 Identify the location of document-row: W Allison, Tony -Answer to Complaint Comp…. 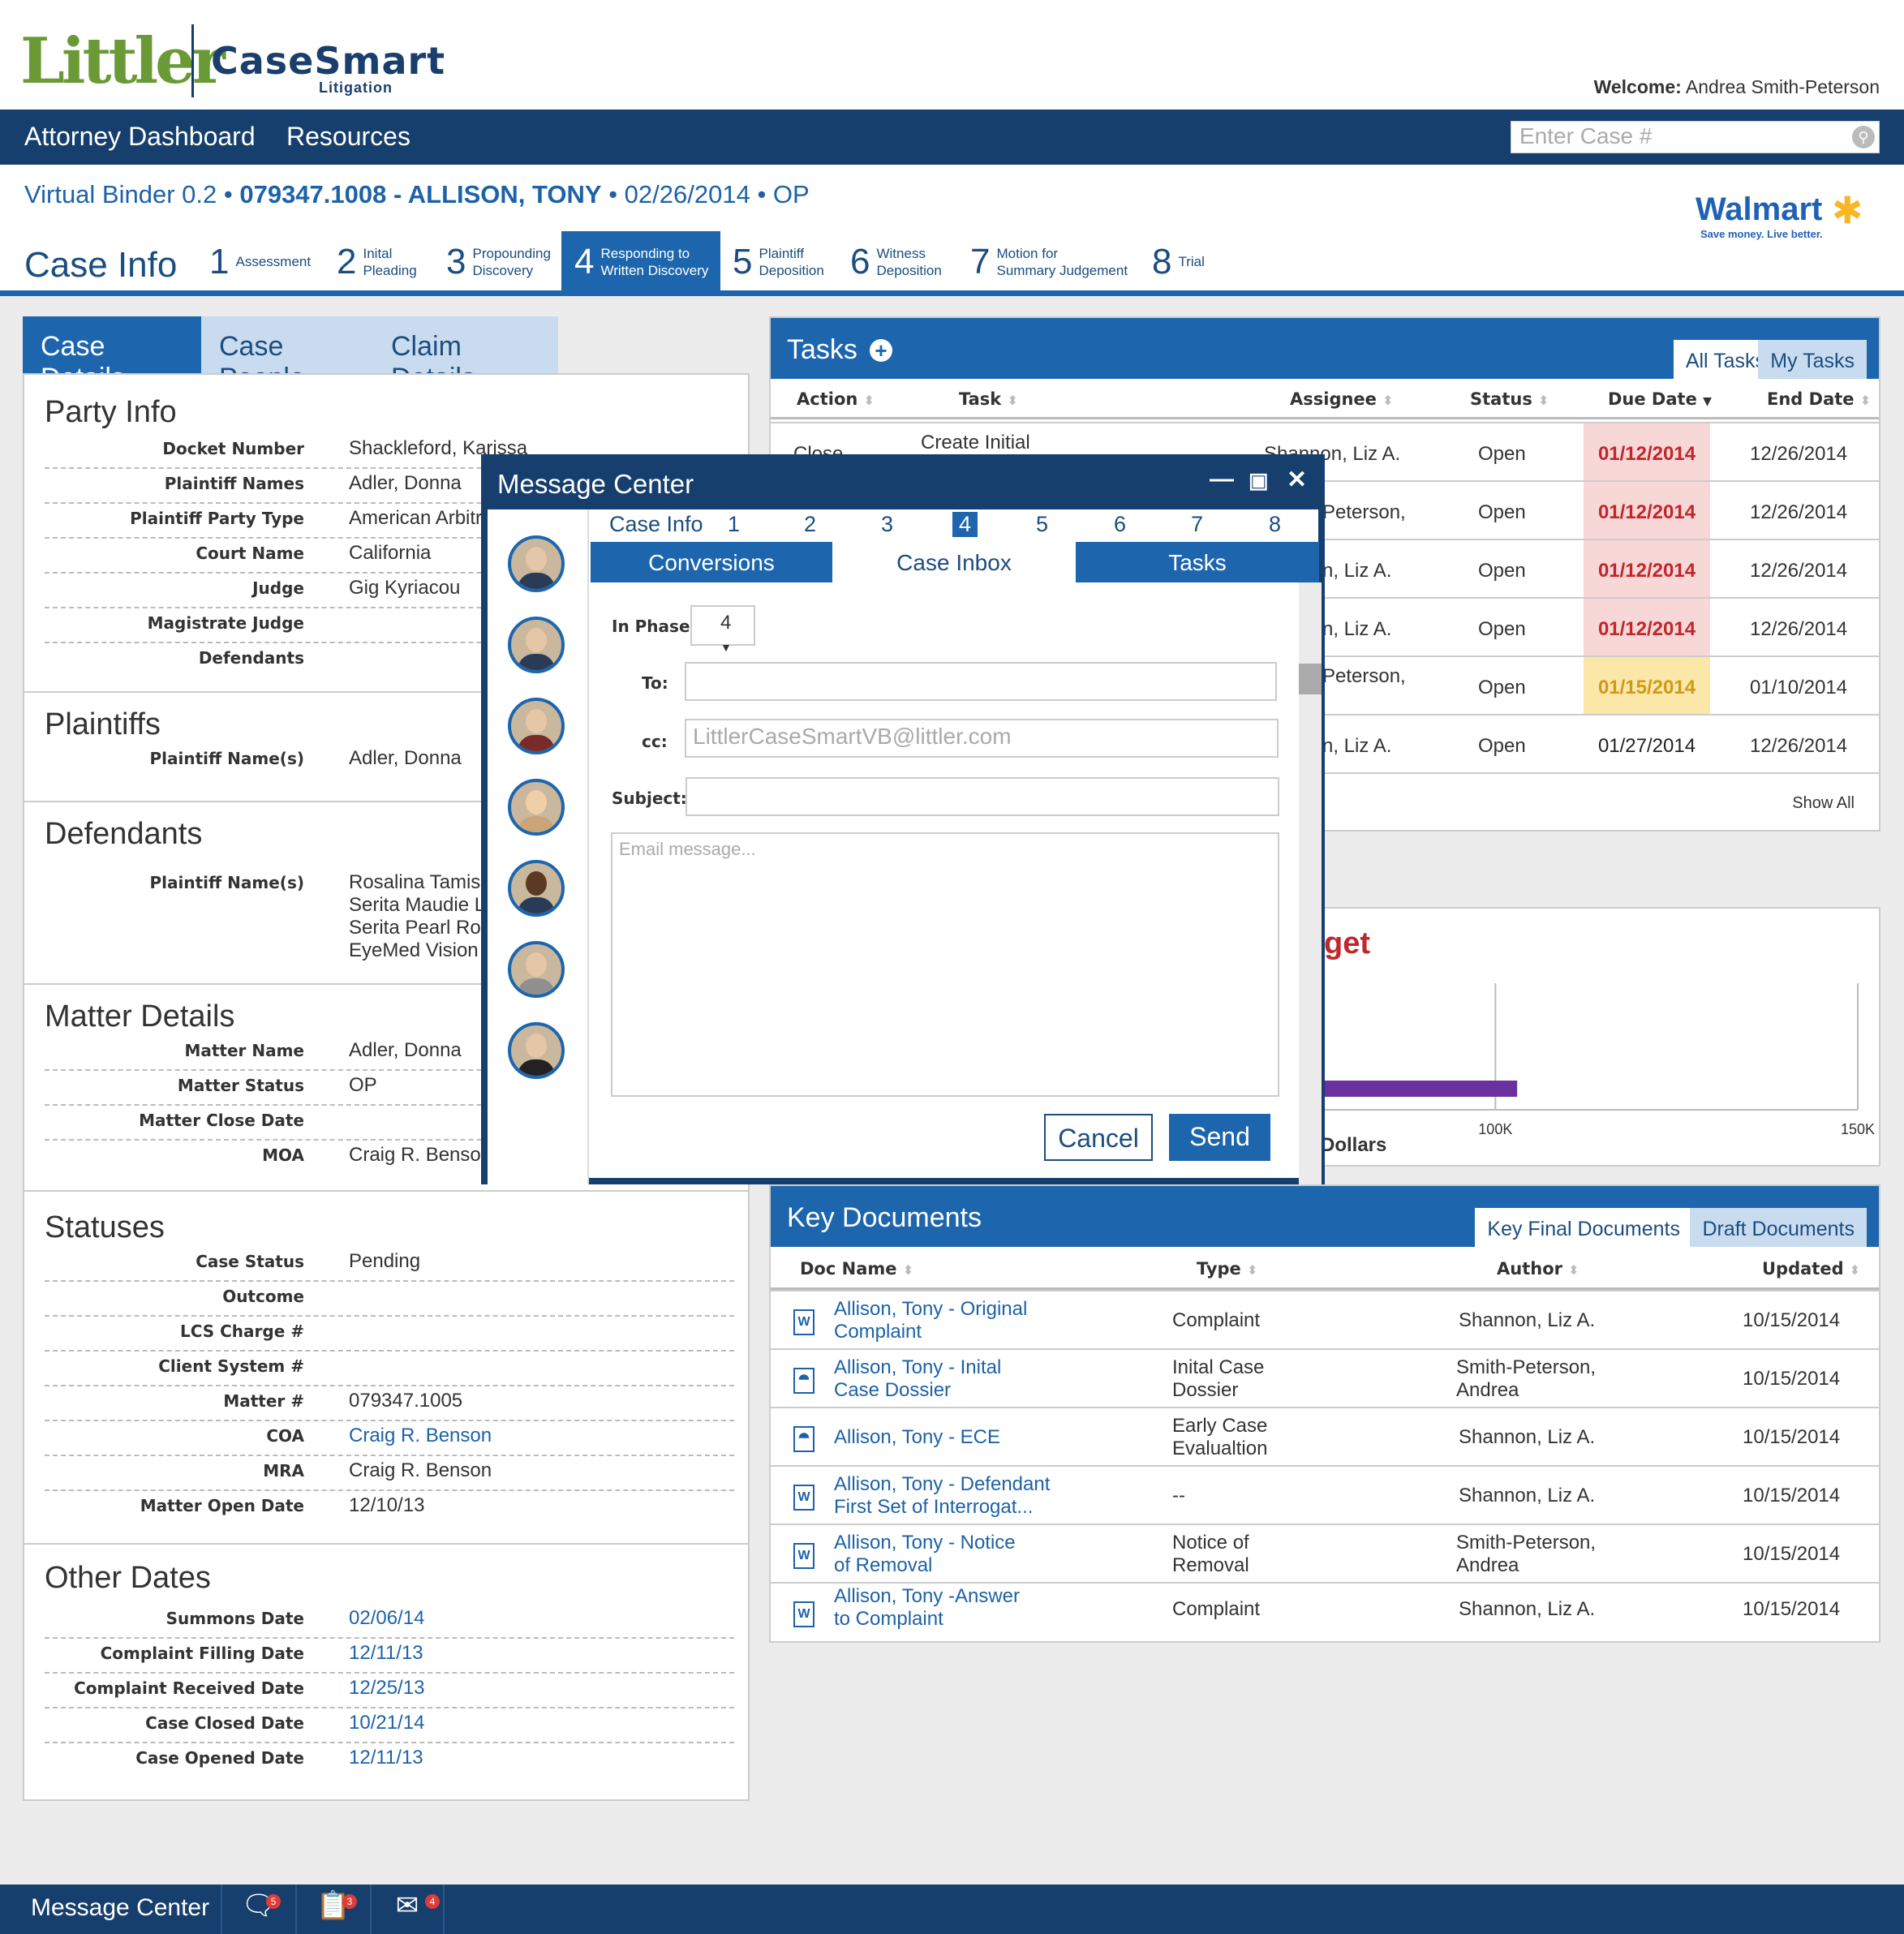
(1325, 1611).